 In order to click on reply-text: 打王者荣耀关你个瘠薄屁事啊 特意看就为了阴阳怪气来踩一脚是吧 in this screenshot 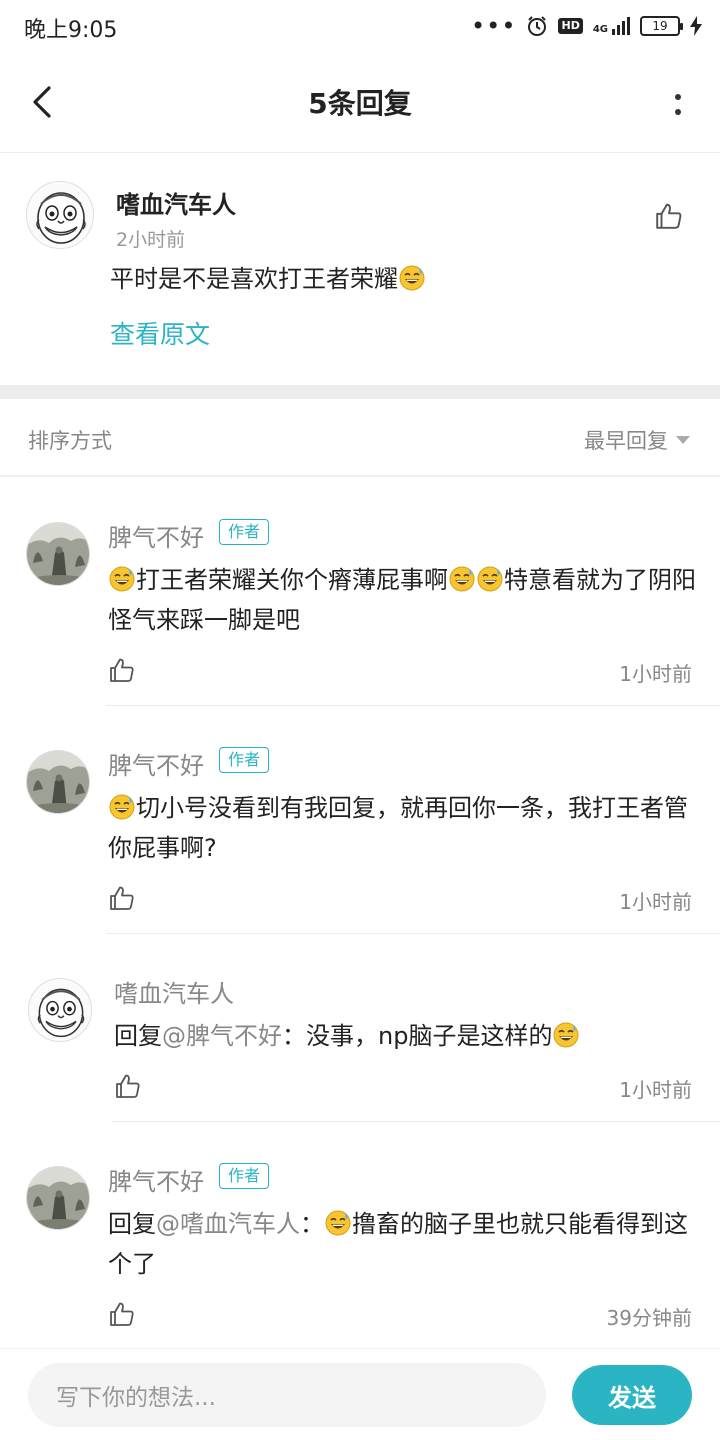, I will do `click(403, 600)`.